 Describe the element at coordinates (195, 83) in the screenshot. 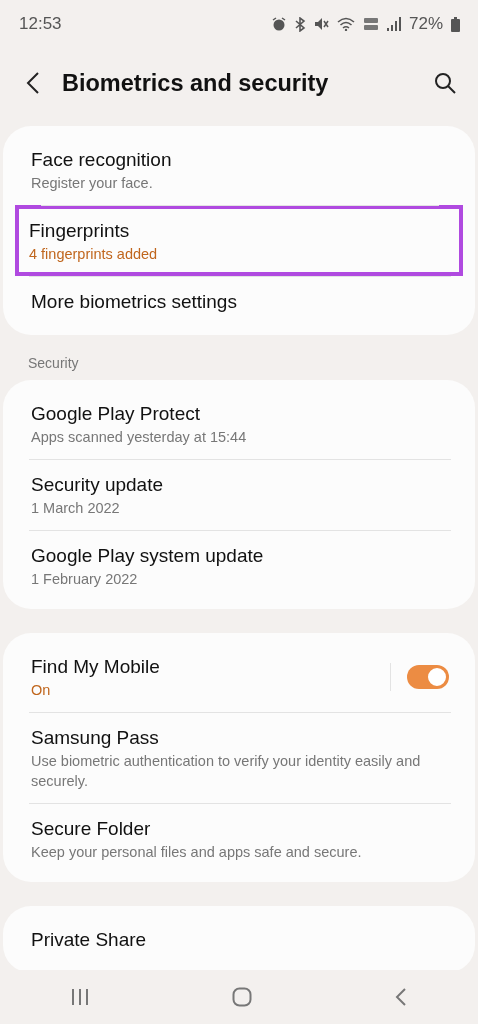

I see `page-title: Biometrics and security` at that location.